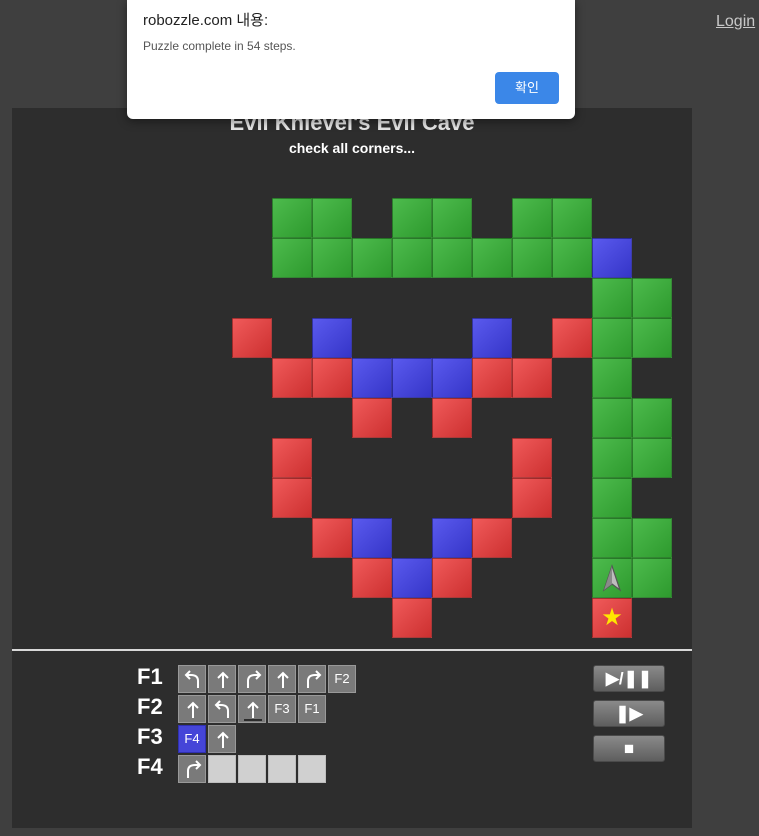 This screenshot has height=836, width=759. Describe the element at coordinates (150, 676) in the screenshot. I see `function-label-f1: F1` at that location.